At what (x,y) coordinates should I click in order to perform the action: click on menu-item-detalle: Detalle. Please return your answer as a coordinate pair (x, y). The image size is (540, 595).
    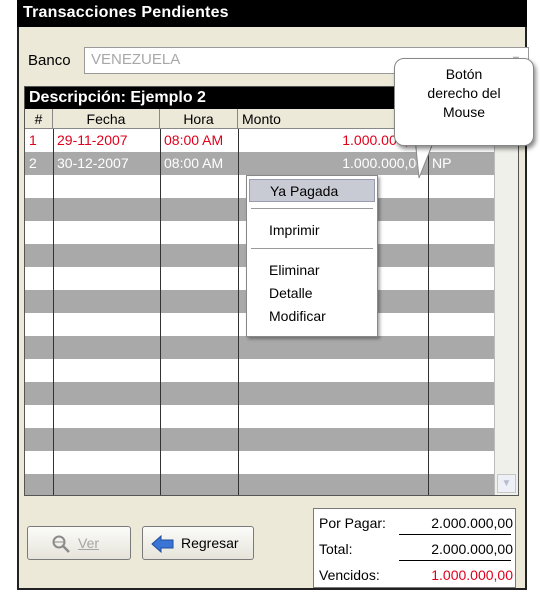
    Looking at the image, I should click on (312, 293).